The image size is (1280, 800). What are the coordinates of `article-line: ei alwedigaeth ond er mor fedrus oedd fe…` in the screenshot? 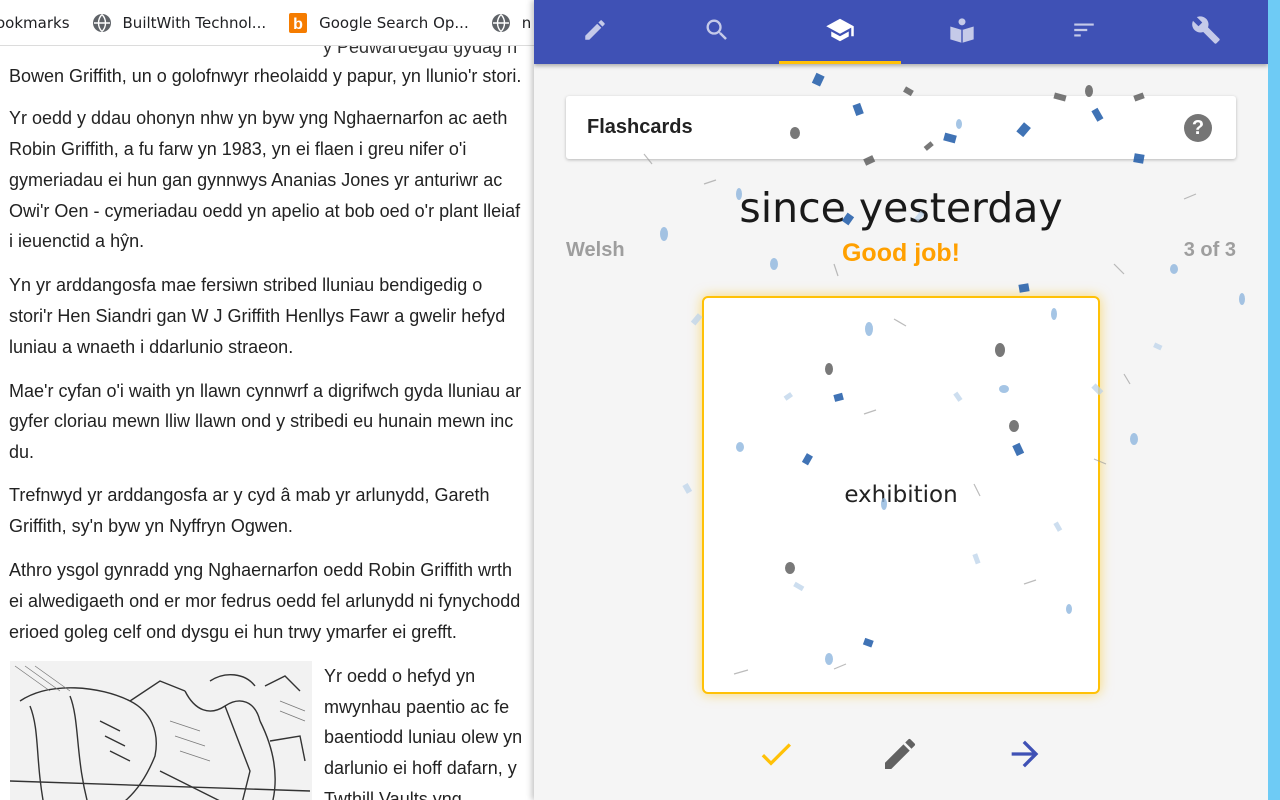 It's located at (265, 601).